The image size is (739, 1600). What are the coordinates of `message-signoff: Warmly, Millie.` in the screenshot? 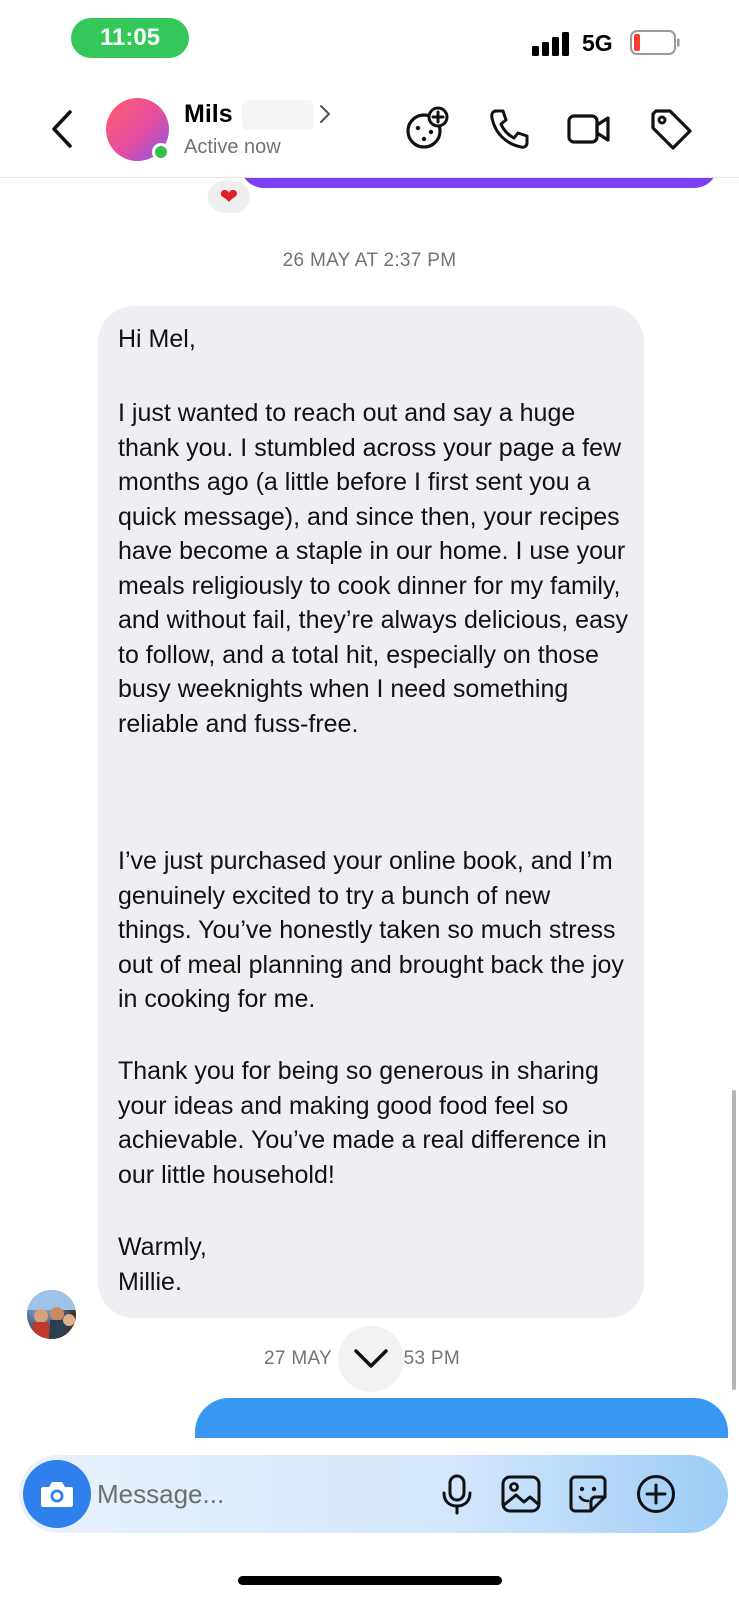 It's located at (162, 1264).